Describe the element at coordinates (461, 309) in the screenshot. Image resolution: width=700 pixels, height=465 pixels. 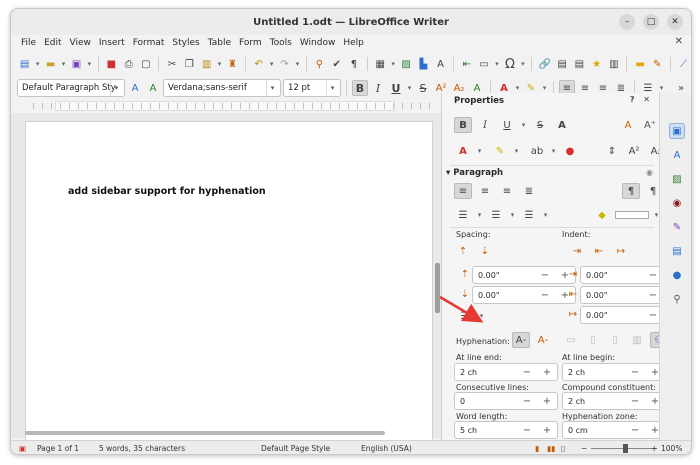
I see `annotation-arrow` at that location.